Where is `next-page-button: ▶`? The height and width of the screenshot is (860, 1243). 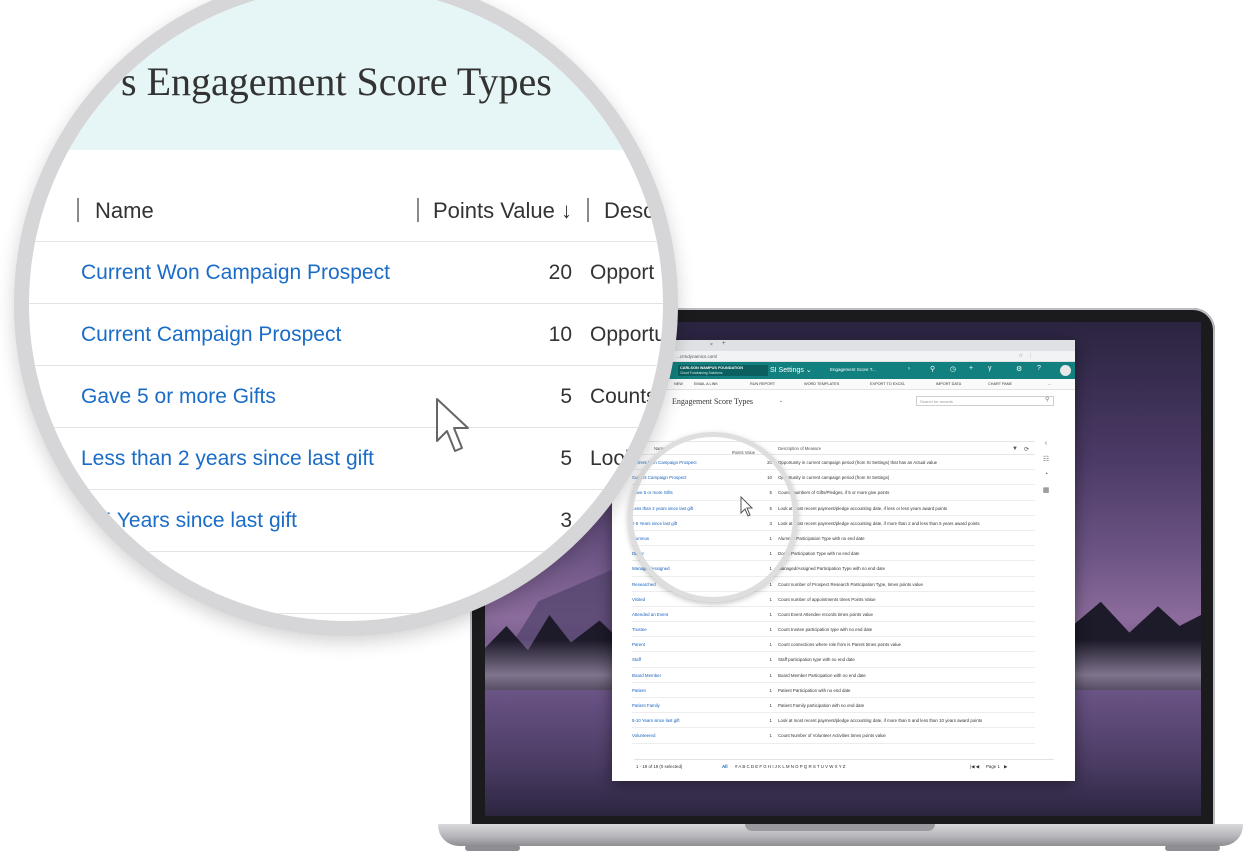 next-page-button: ▶ is located at coordinates (1005, 767).